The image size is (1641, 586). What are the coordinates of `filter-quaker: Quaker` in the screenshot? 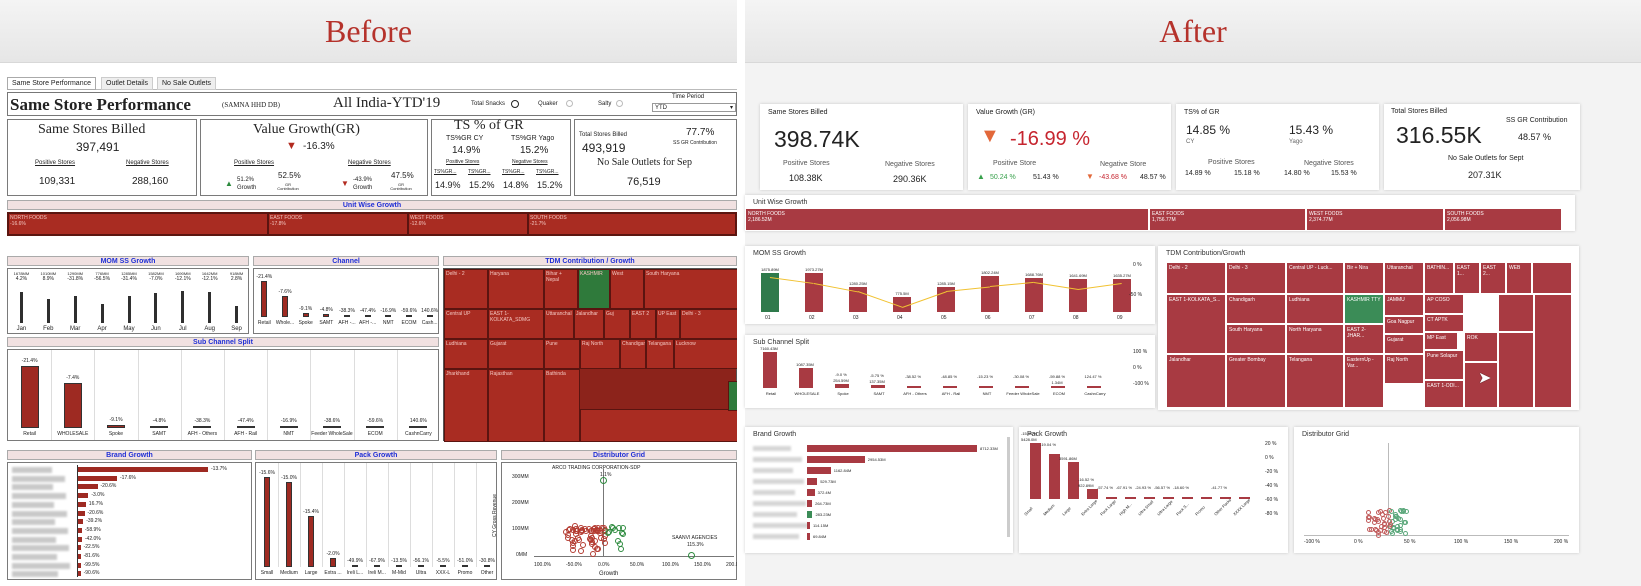 It's located at (548, 104).